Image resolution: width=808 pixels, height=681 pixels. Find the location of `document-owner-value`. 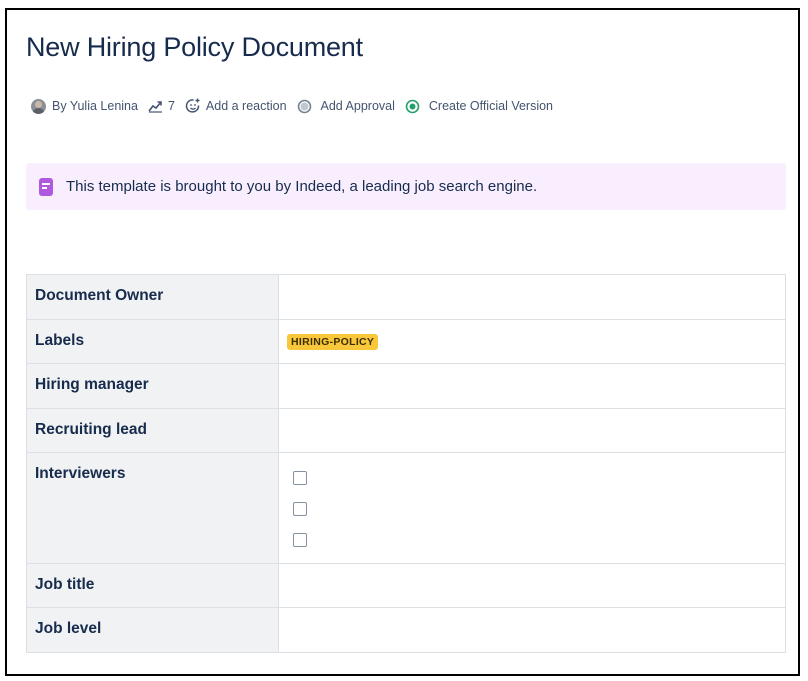

document-owner-value is located at coordinates (532, 297).